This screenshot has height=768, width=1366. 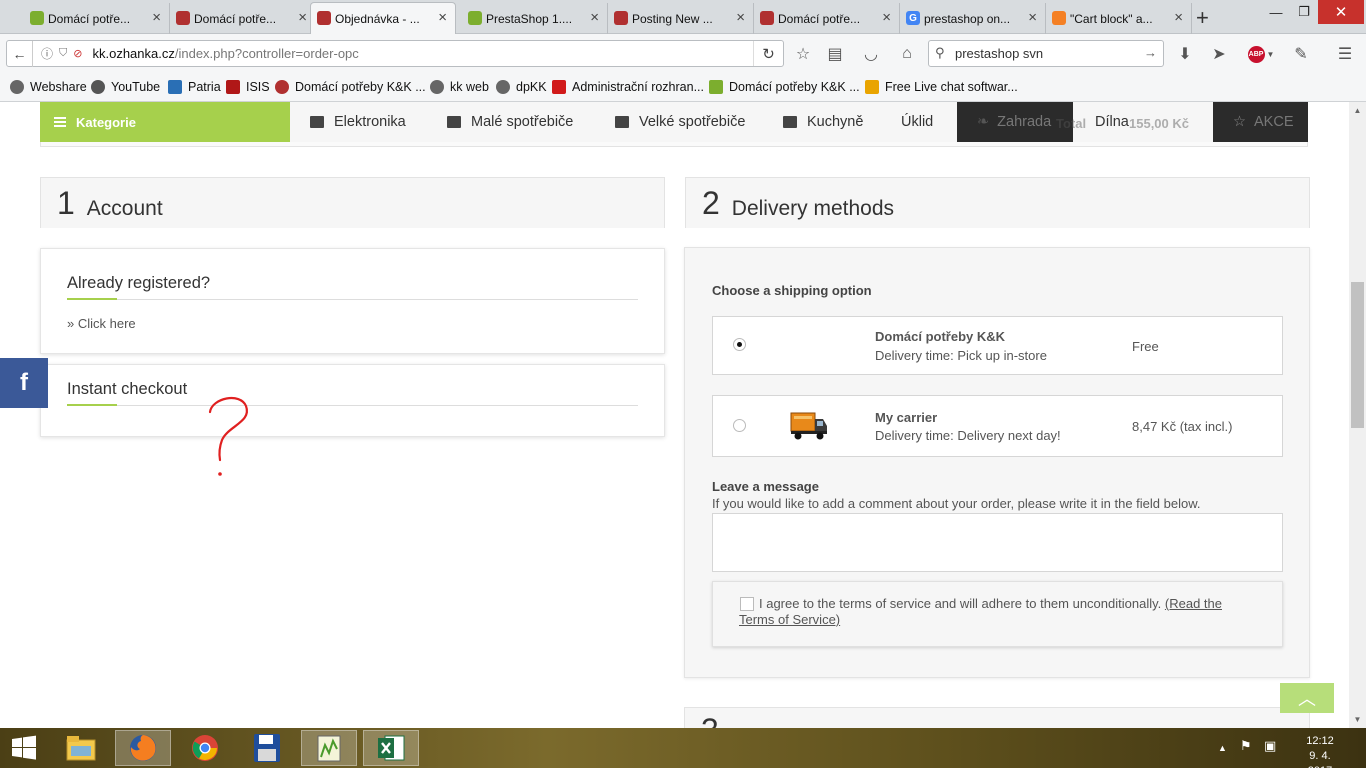 I want to click on carrier-delivery-time: Delivery time: Delivery next day!, so click(x=968, y=435).